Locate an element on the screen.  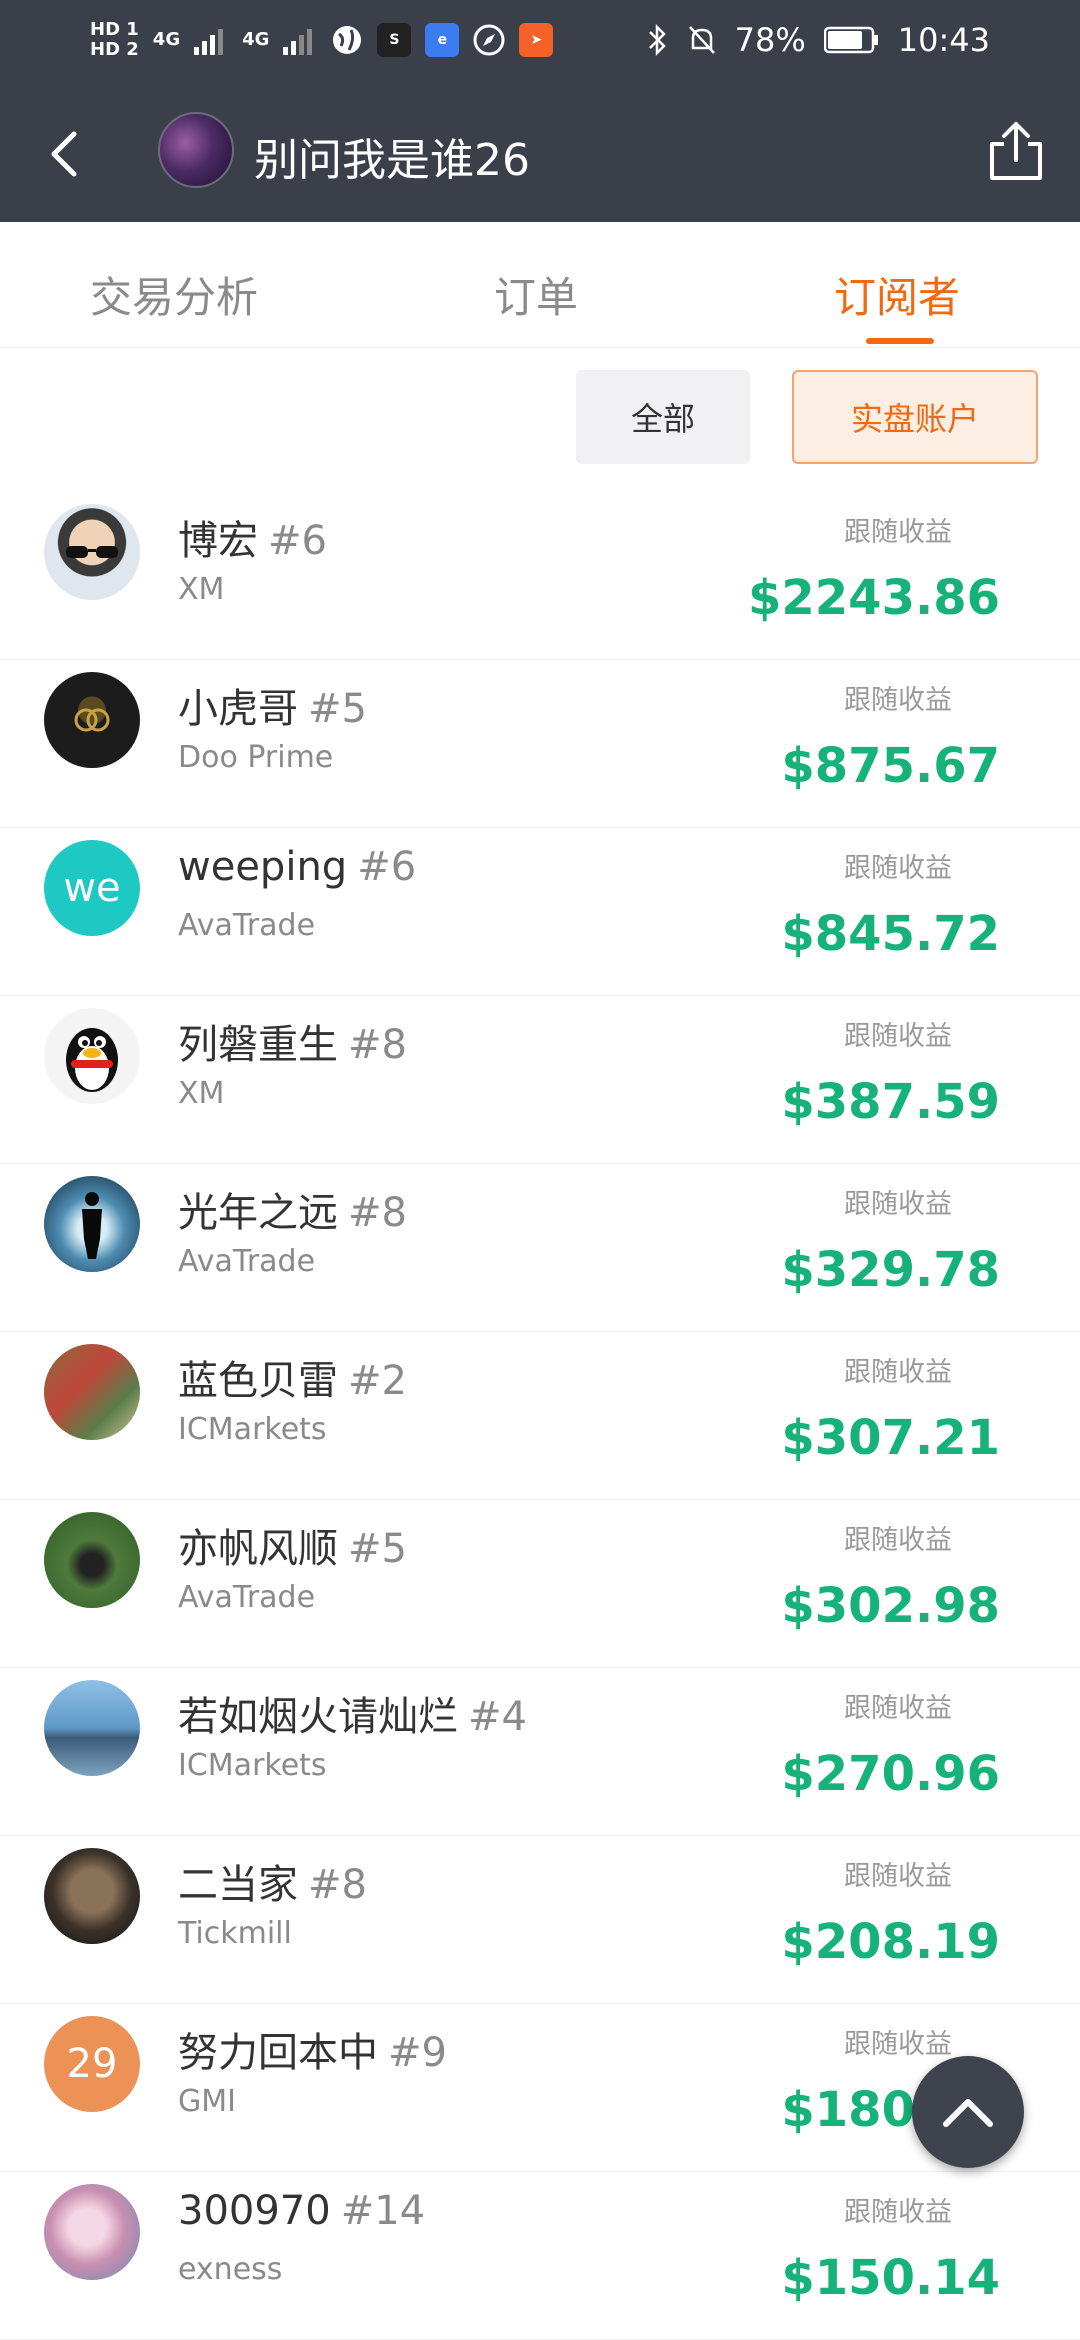
penguin-icon is located at coordinates (92, 1060).